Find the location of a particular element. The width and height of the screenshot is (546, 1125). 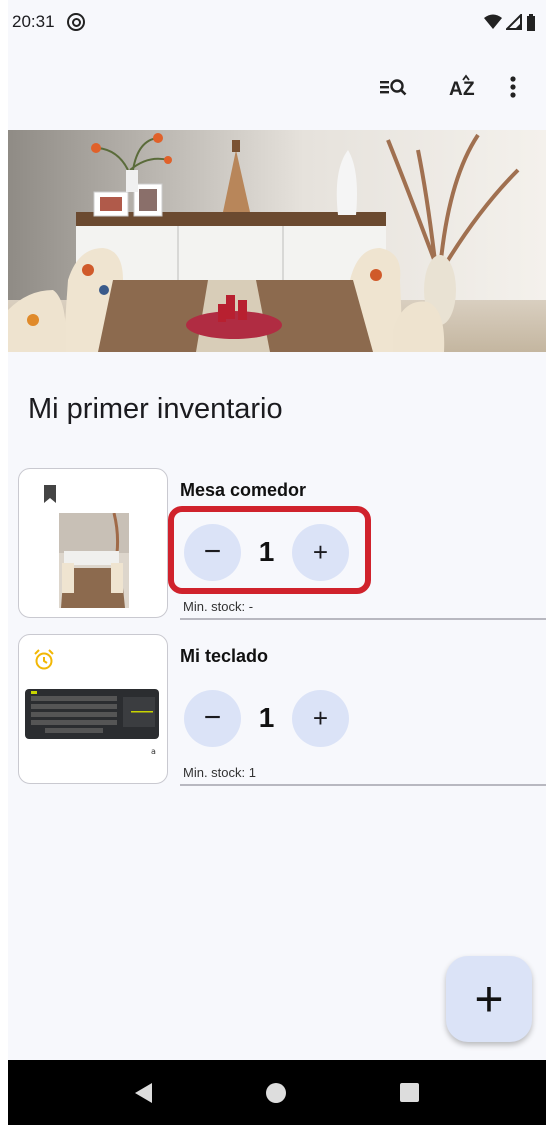

system-navigation-bar is located at coordinates (277, 1092).